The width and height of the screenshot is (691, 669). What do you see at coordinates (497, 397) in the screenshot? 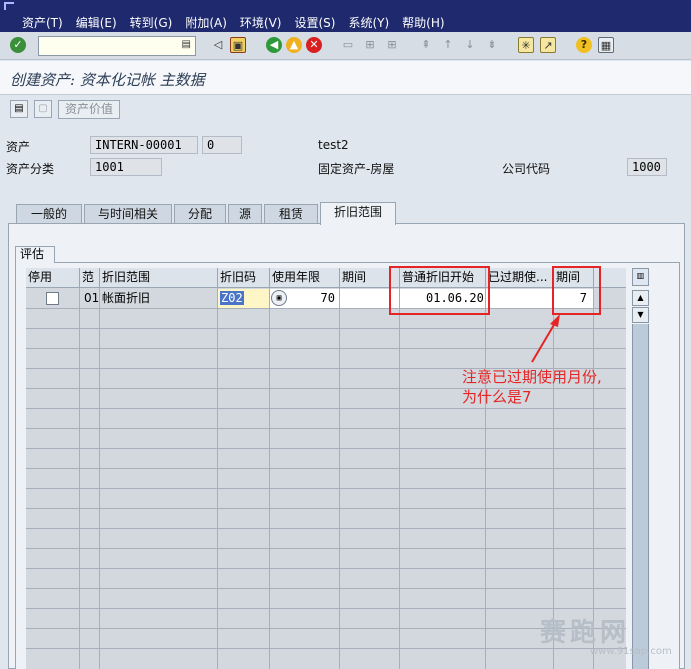
I see `annotation-line-2: 为什么是7` at bounding box center [497, 397].